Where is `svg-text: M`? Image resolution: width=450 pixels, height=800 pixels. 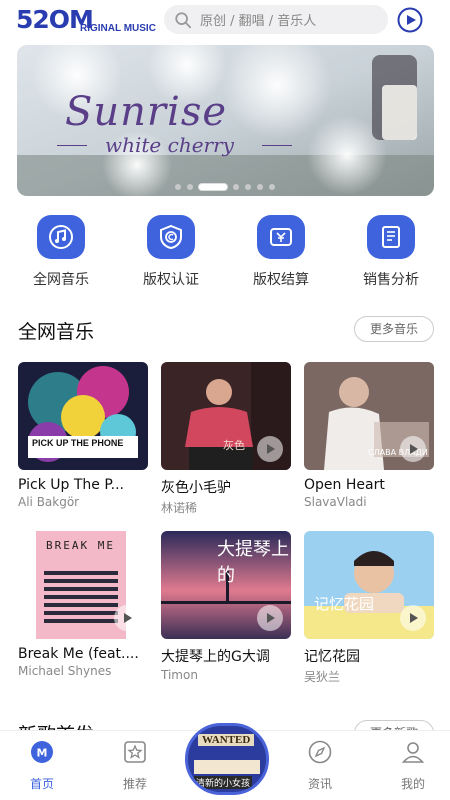
svg-text: M is located at coordinates (42, 753).